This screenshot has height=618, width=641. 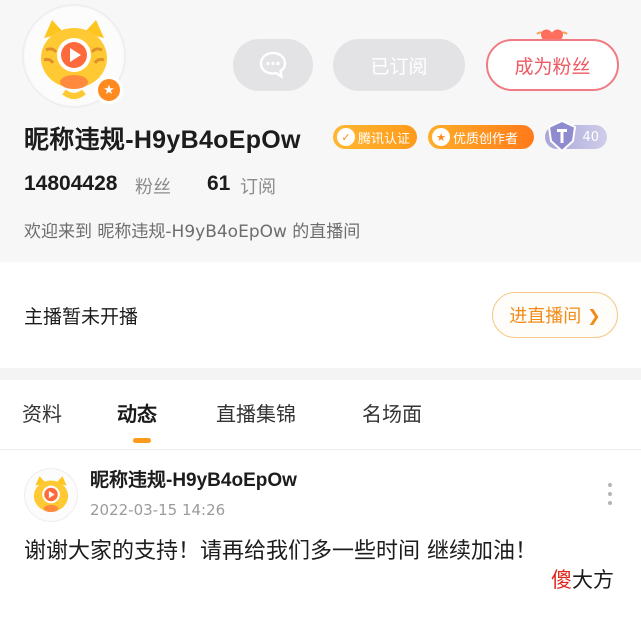 What do you see at coordinates (562, 136) in the screenshot?
I see `level-shield-icon` at bounding box center [562, 136].